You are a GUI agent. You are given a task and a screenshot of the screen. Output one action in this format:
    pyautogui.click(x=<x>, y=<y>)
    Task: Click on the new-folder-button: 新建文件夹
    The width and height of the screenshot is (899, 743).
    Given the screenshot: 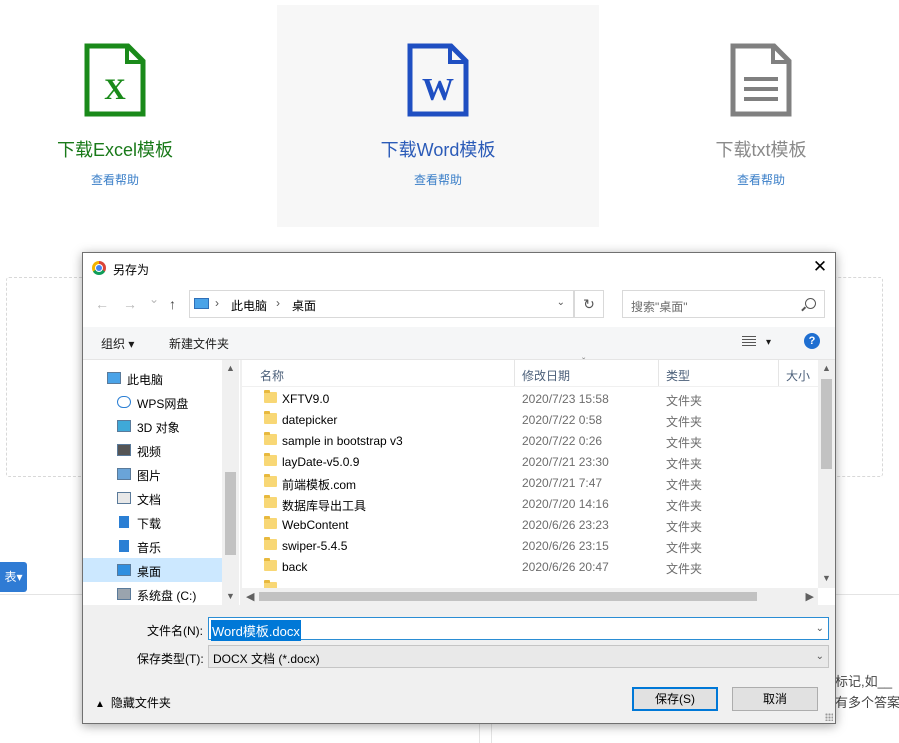 What is the action you would take?
    pyautogui.click(x=199, y=343)
    